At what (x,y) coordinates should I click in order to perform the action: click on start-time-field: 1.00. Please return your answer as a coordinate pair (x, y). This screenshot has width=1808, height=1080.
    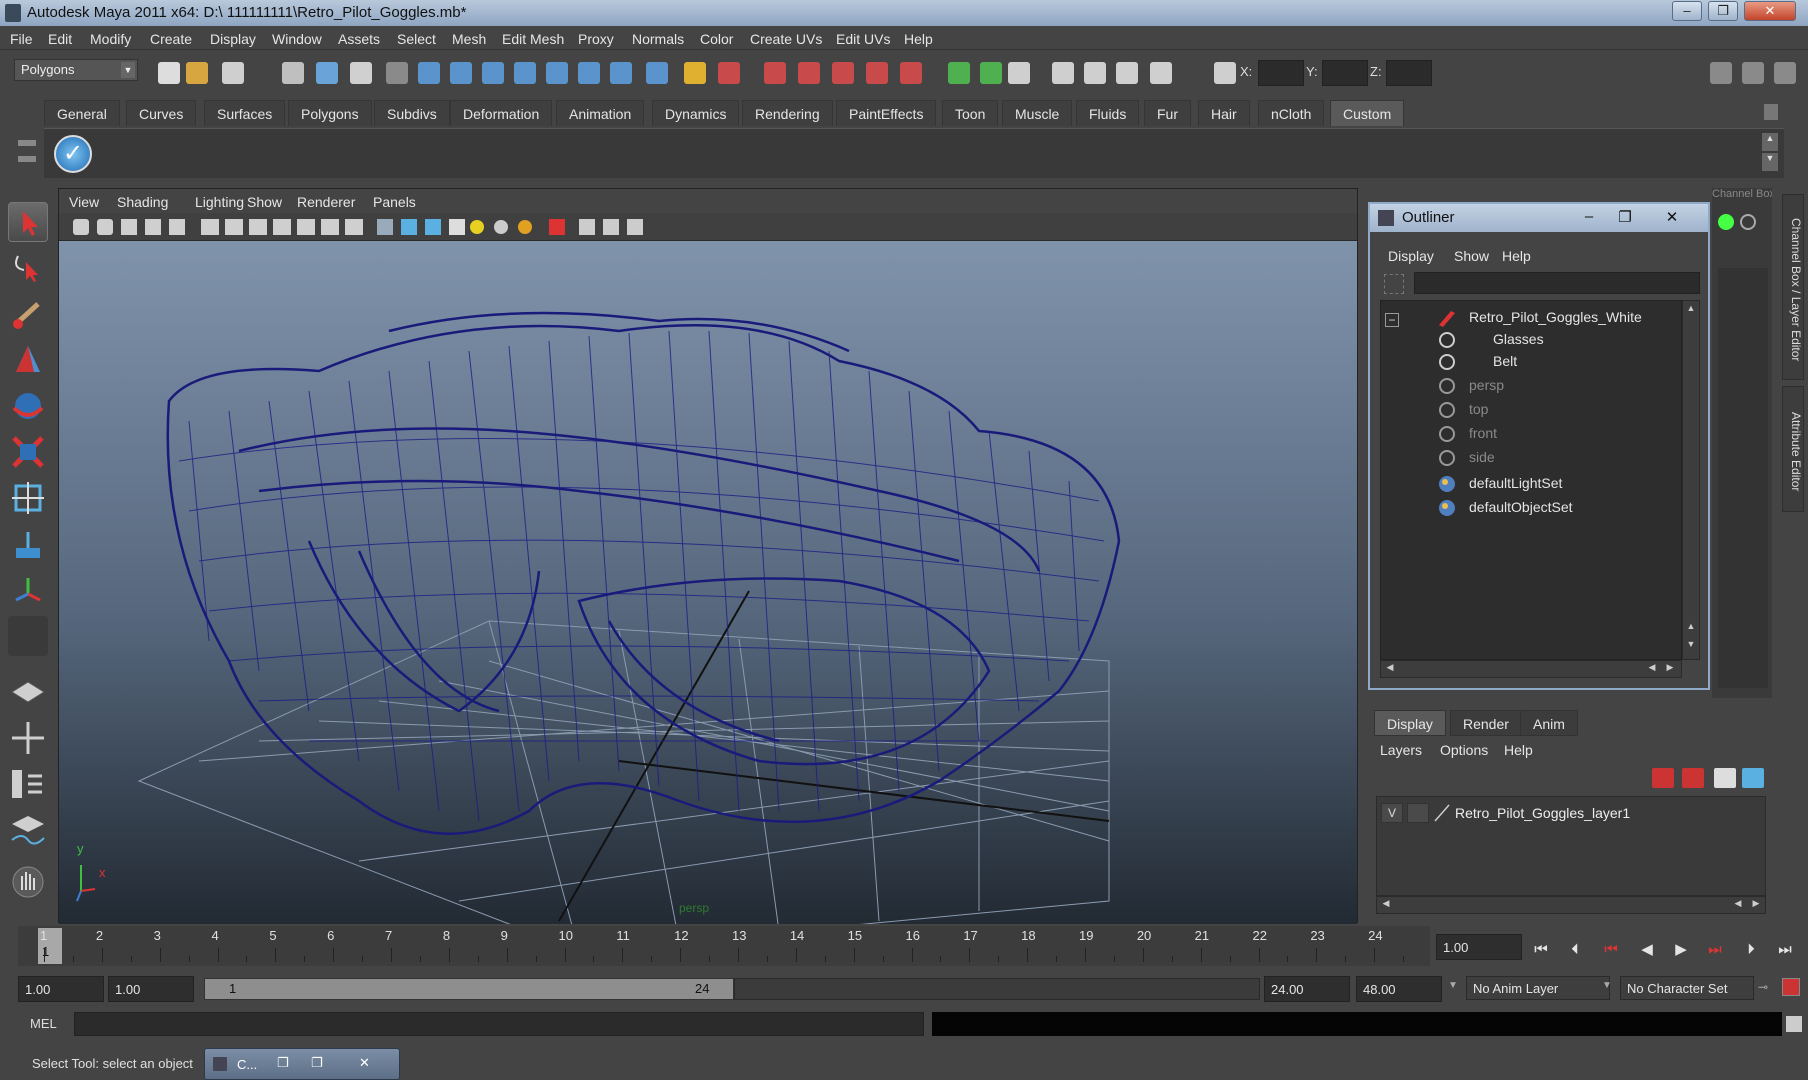
    Looking at the image, I should click on (61, 989).